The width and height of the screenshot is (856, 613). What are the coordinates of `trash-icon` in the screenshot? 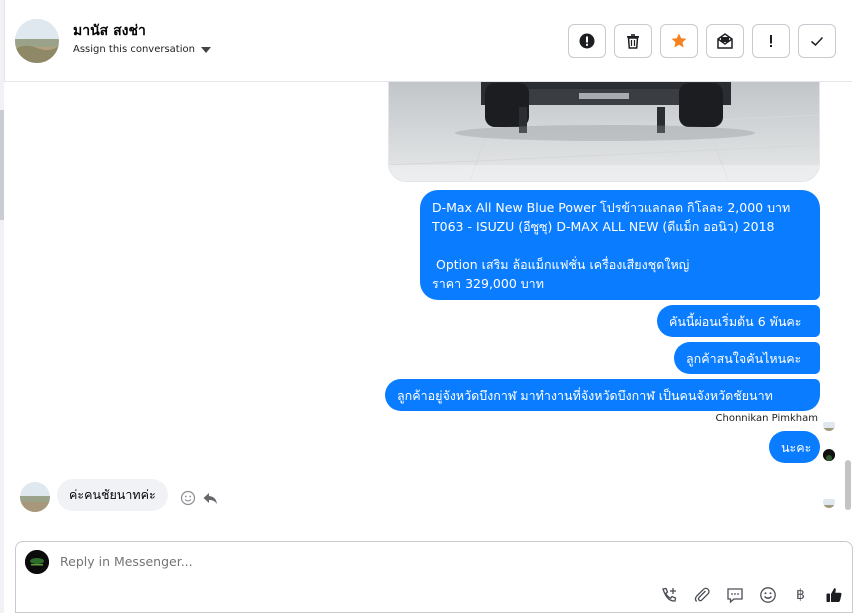 It's located at (633, 41).